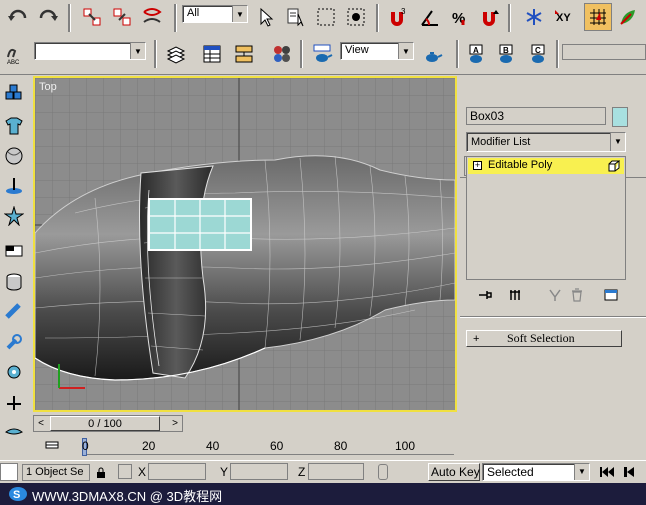  What do you see at coordinates (200, 224) in the screenshot?
I see `selected-polygons` at bounding box center [200, 224].